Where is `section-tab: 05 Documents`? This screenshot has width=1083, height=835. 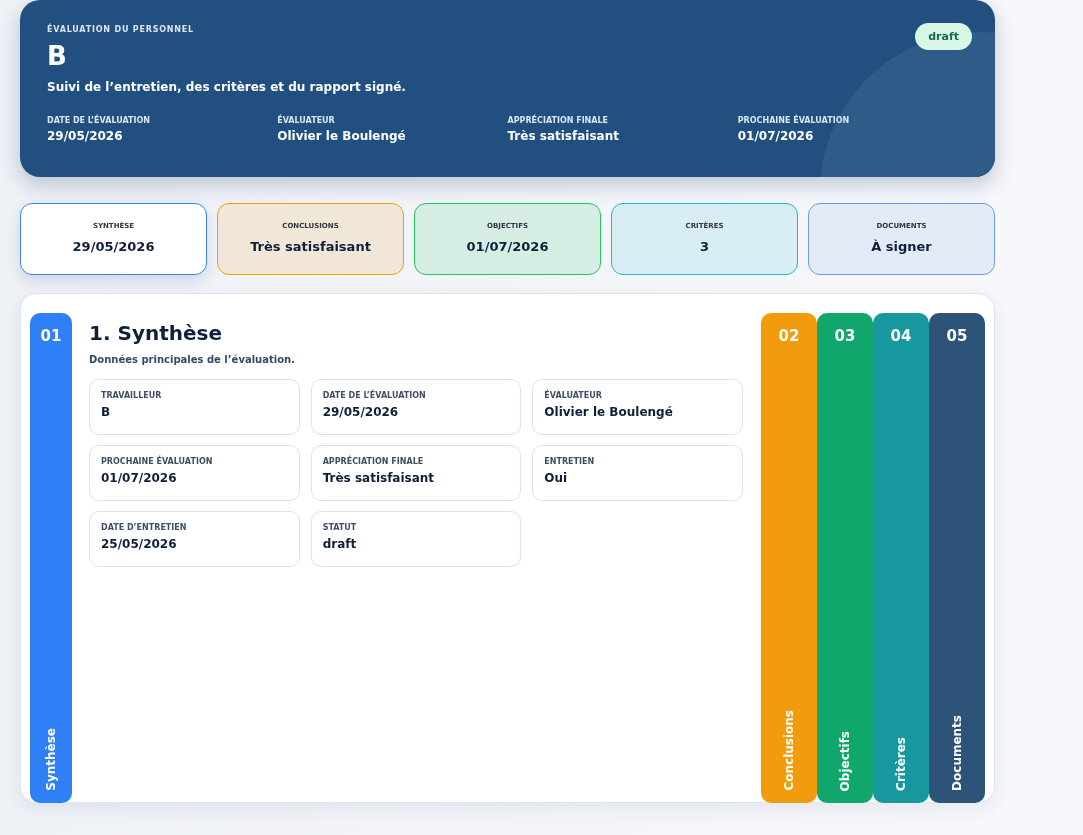
section-tab: 05 Documents is located at coordinates (957, 558).